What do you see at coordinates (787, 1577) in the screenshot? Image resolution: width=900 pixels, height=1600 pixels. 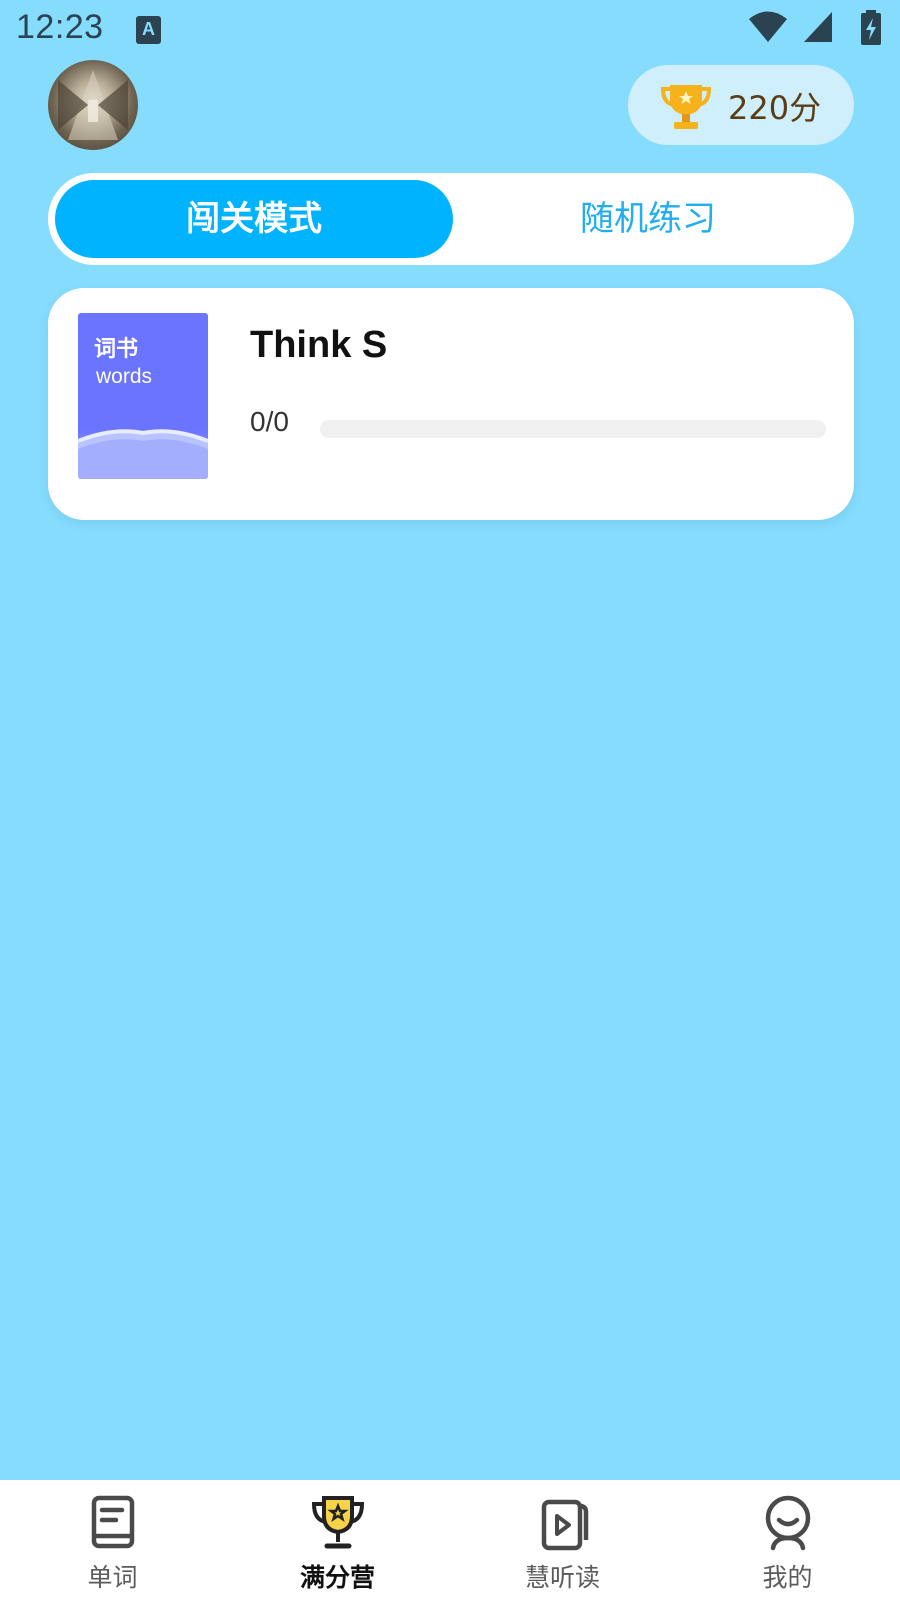 I see `nav-label-mine: 我的` at bounding box center [787, 1577].